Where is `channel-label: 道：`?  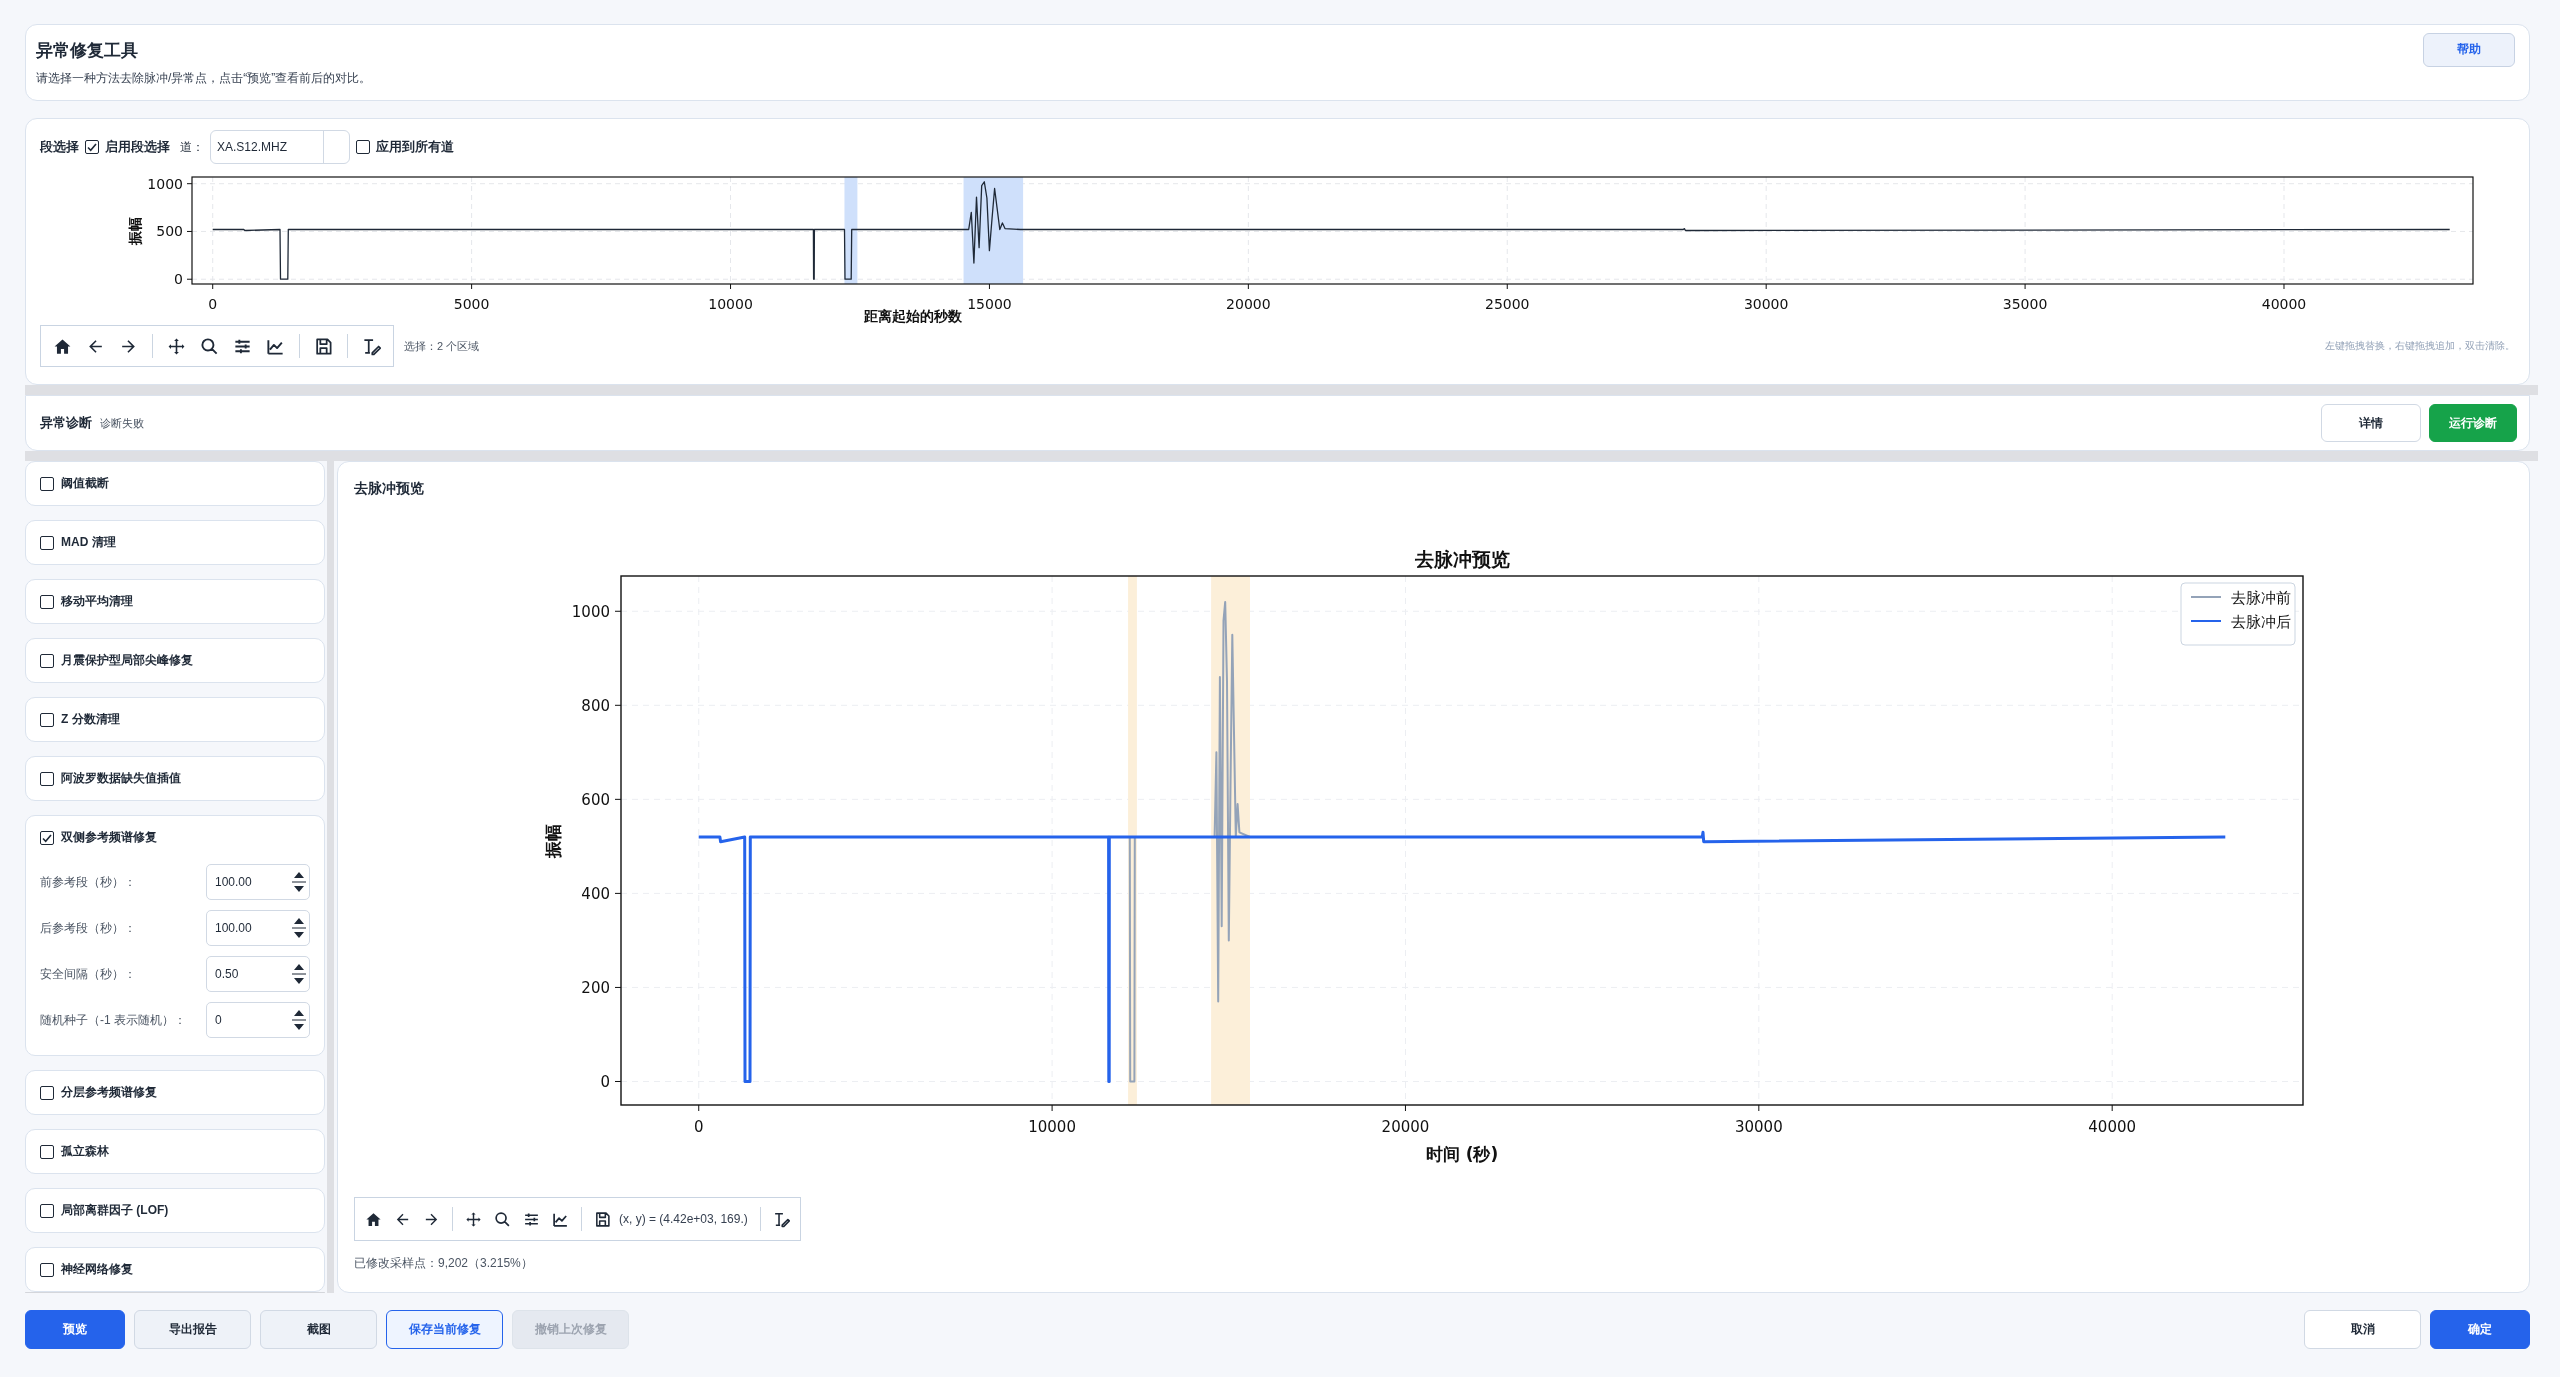 channel-label: 道： is located at coordinates (192, 147).